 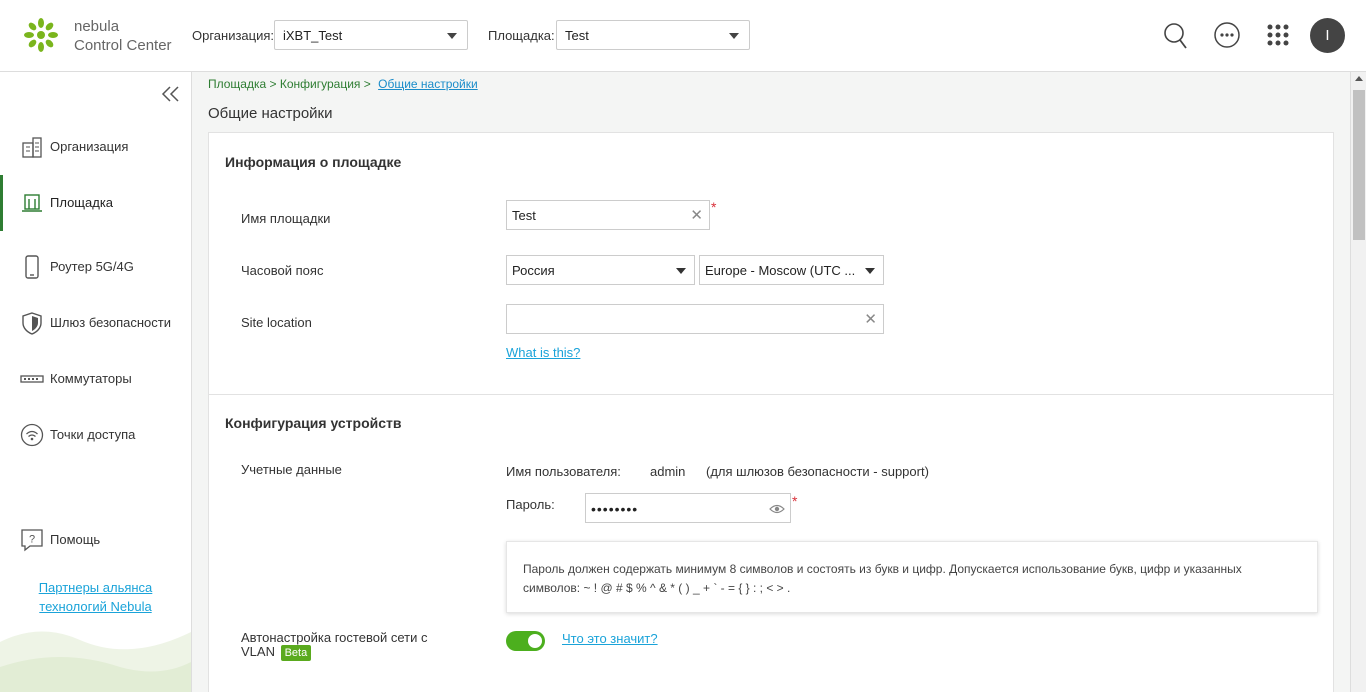 What do you see at coordinates (91, 378) in the screenshot?
I see `sidebar-item-label: Коммутаторы` at bounding box center [91, 378].